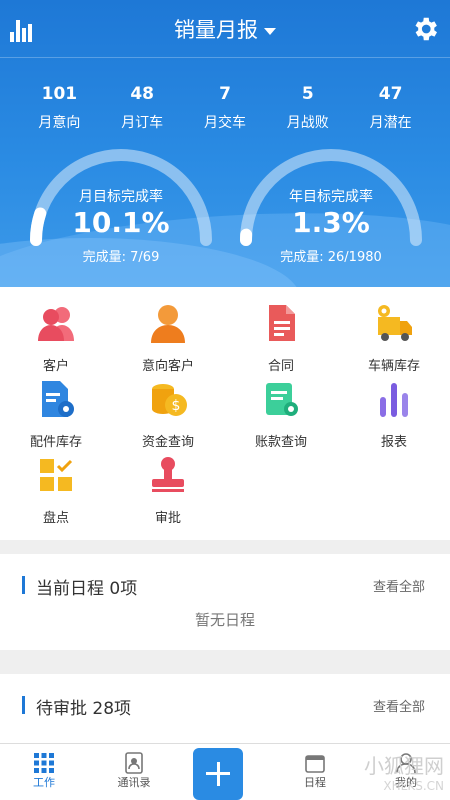 The image size is (450, 800). Describe the element at coordinates (224, 123) in the screenshot. I see `stat-label: 月交车` at that location.